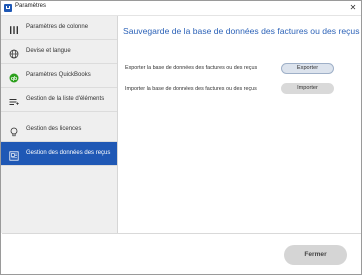 The image size is (362, 275). I want to click on sidebar-item-column-settings: Paramètres de colonne, so click(59, 28).